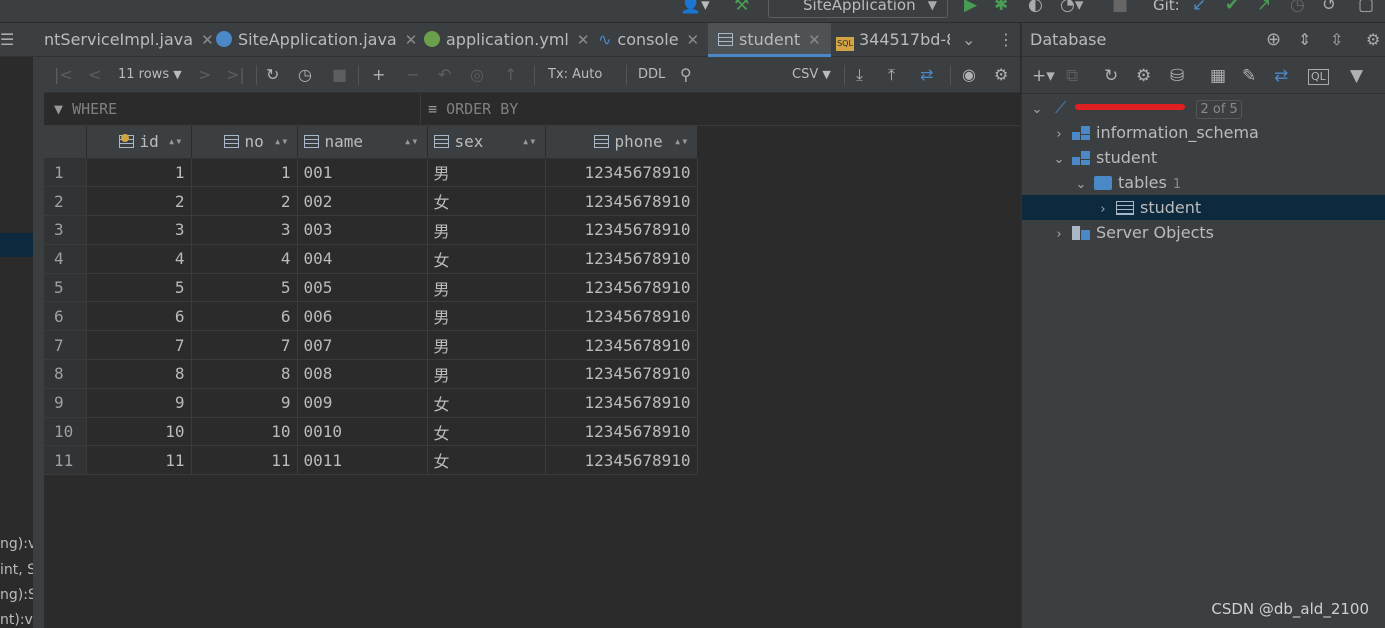 Image resolution: width=1385 pixels, height=628 pixels. I want to click on table-row: 8 8 8 008 男 12345678910, so click(371, 374).